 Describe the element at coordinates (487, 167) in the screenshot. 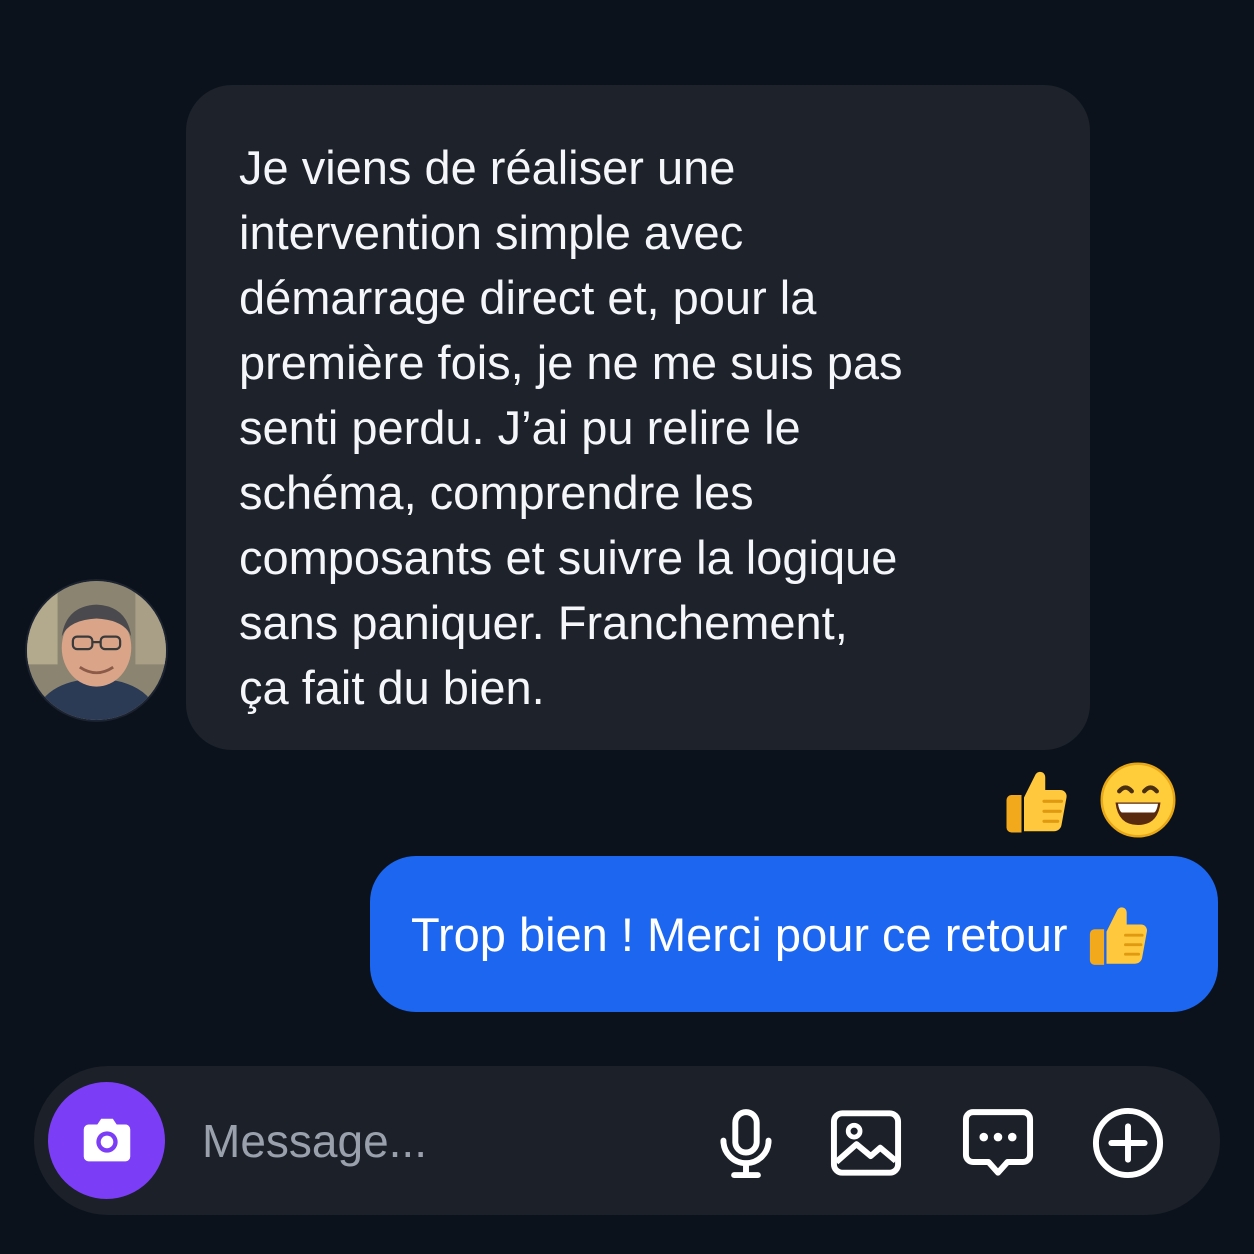

I see `message-line: Je viens de réaliser une` at that location.